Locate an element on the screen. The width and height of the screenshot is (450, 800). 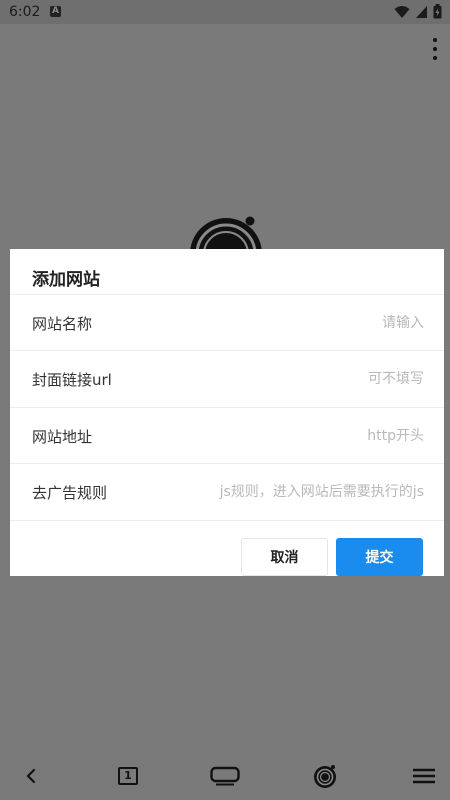
cover-url-row: 封面链接url is located at coordinates (227, 378).